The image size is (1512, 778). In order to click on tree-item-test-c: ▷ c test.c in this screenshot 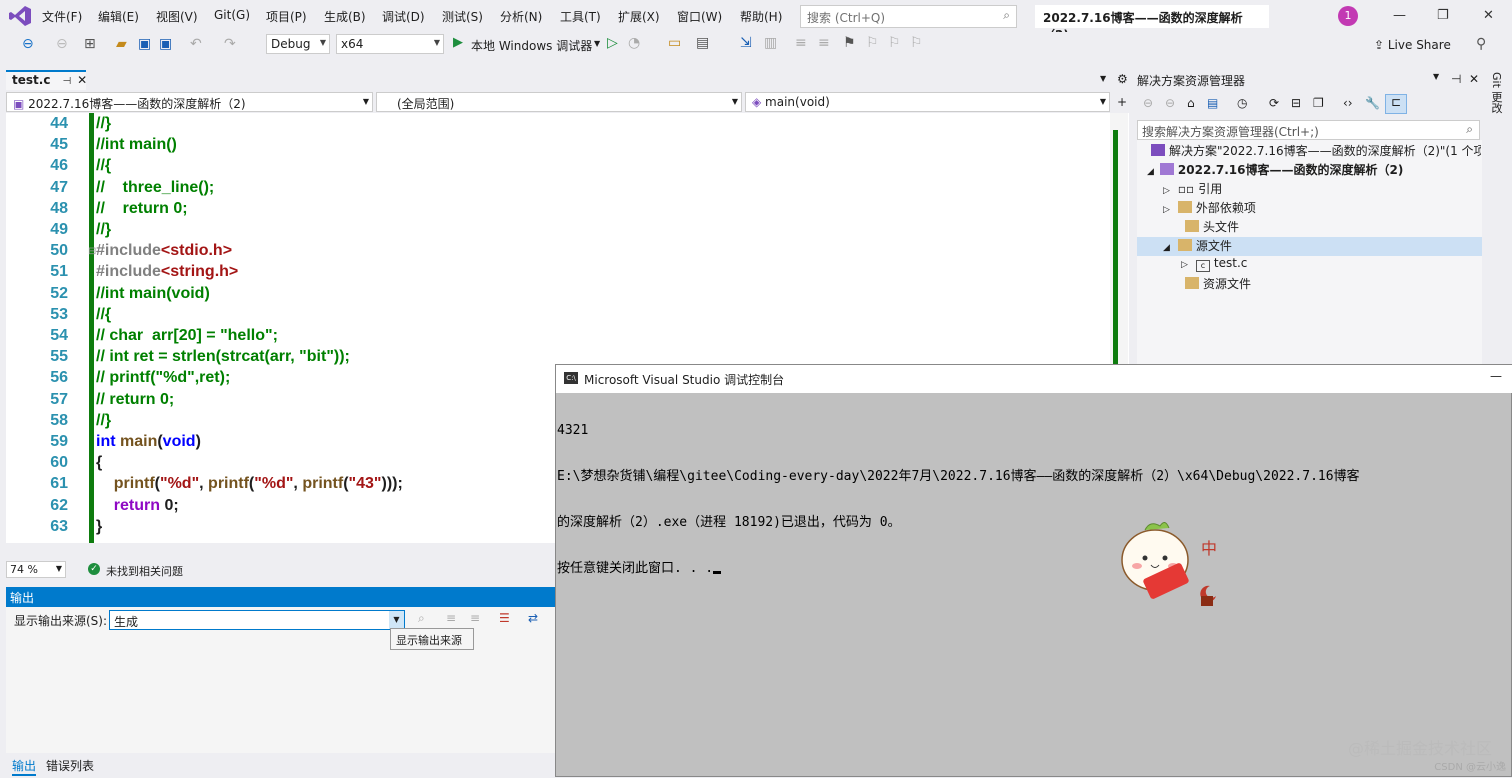, I will do `click(1214, 265)`.